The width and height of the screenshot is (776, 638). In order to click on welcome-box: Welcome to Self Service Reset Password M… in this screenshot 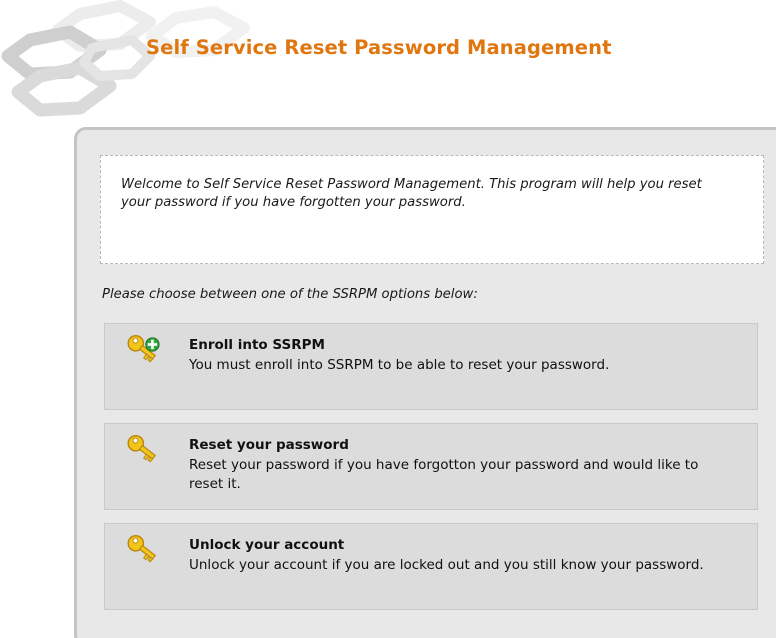, I will do `click(432, 209)`.